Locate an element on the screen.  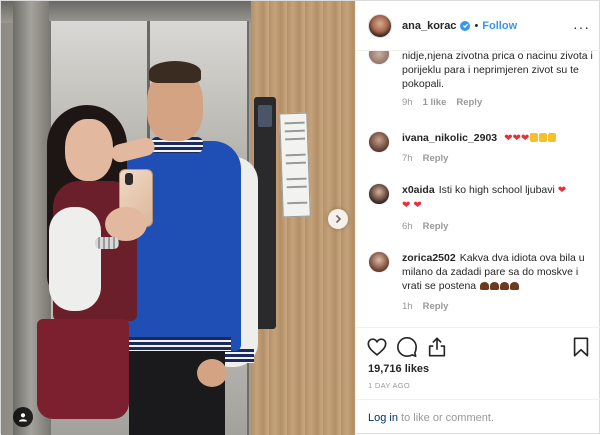
user-icon is located at coordinates (23, 417).